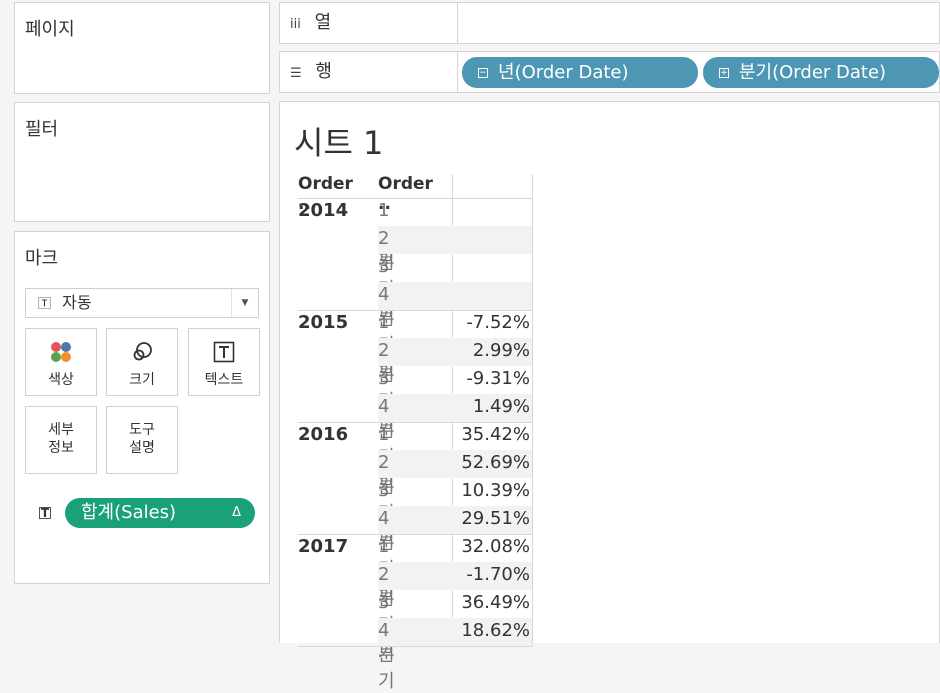  I want to click on text-label: 텍스트, so click(224, 380).